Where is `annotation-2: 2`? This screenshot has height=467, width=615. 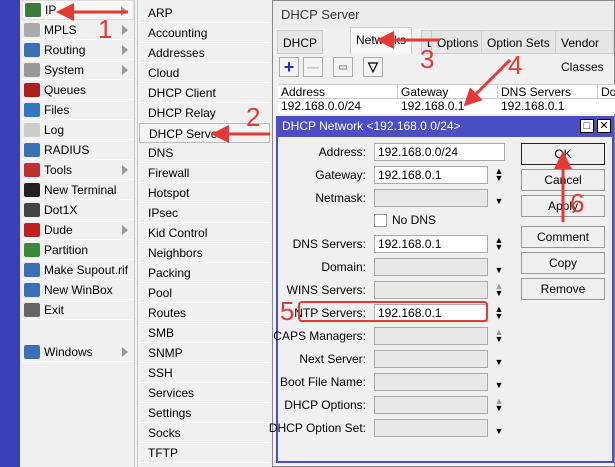 annotation-2: 2 is located at coordinates (253, 117).